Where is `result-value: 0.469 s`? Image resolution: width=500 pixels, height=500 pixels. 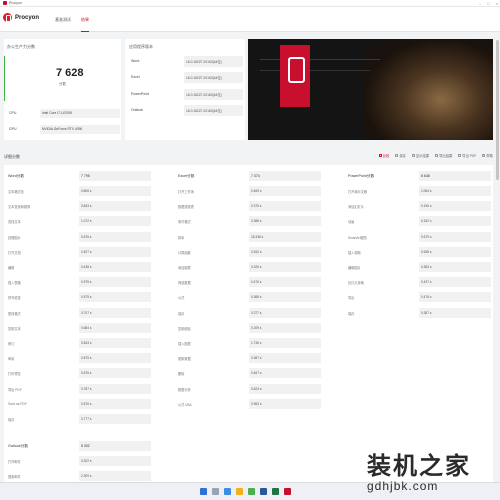 result-value: 0.469 s is located at coordinates (285, 191).